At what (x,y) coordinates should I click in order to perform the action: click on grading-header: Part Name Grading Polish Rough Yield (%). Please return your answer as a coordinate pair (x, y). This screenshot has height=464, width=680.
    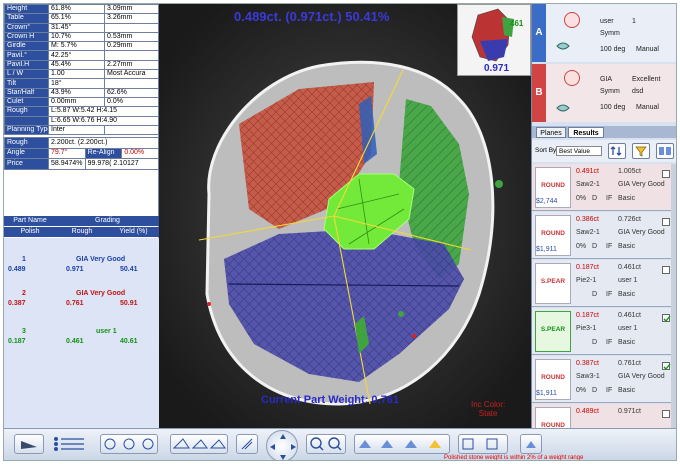
    Looking at the image, I should click on (81, 226).